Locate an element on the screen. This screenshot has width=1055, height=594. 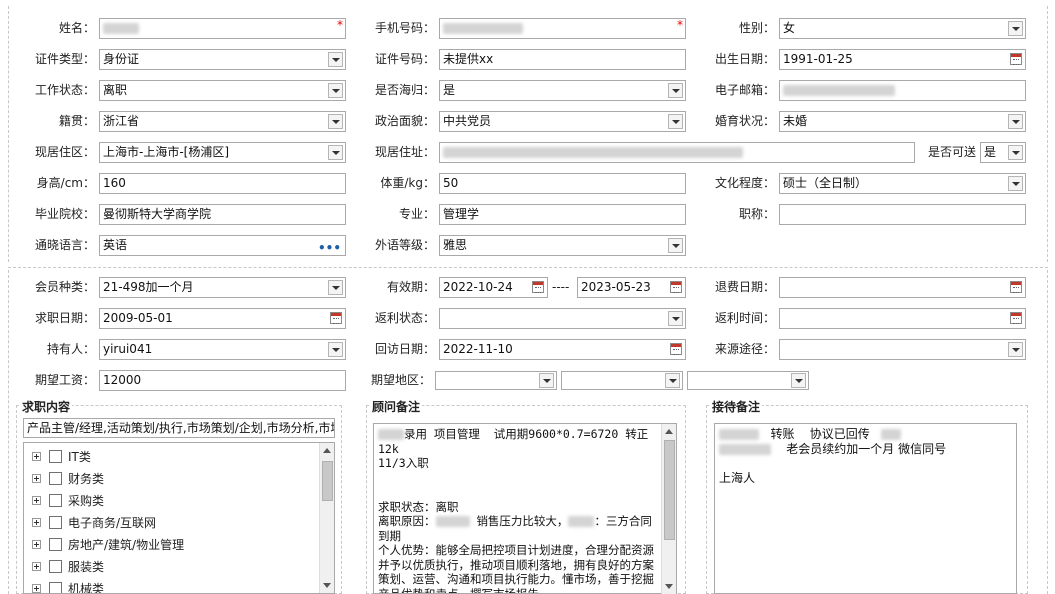
apply-date-input: 2009-05-01 is located at coordinates (222, 318).